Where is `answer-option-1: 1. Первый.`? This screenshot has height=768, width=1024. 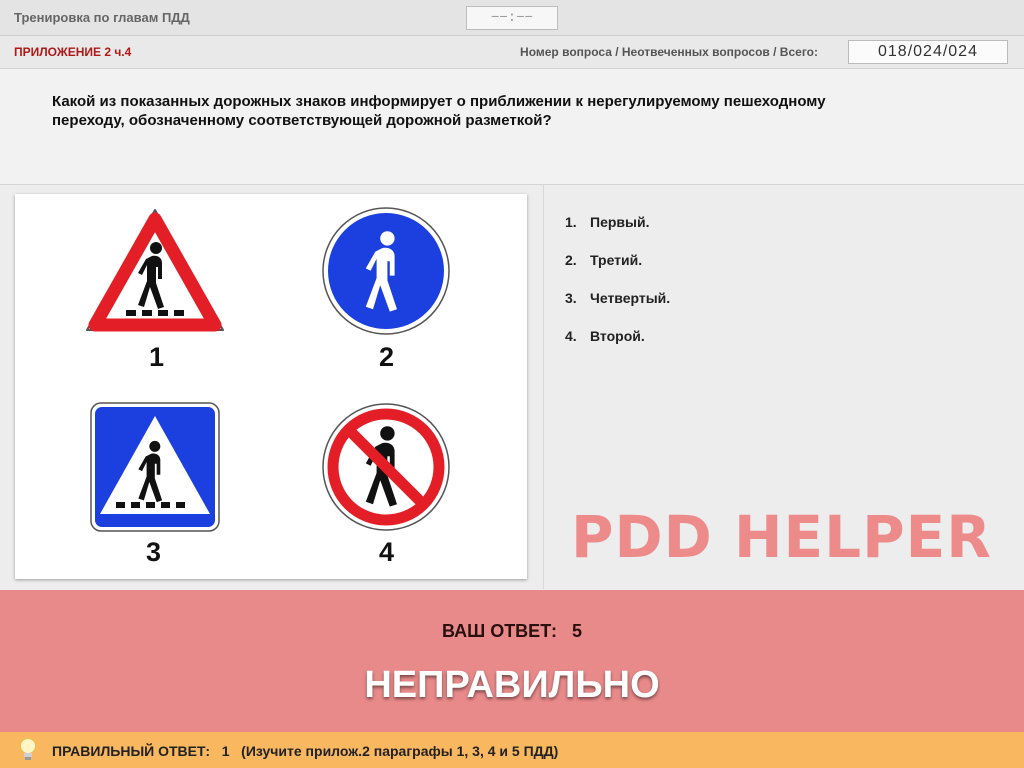 answer-option-1: 1. Первый. is located at coordinates (617, 224).